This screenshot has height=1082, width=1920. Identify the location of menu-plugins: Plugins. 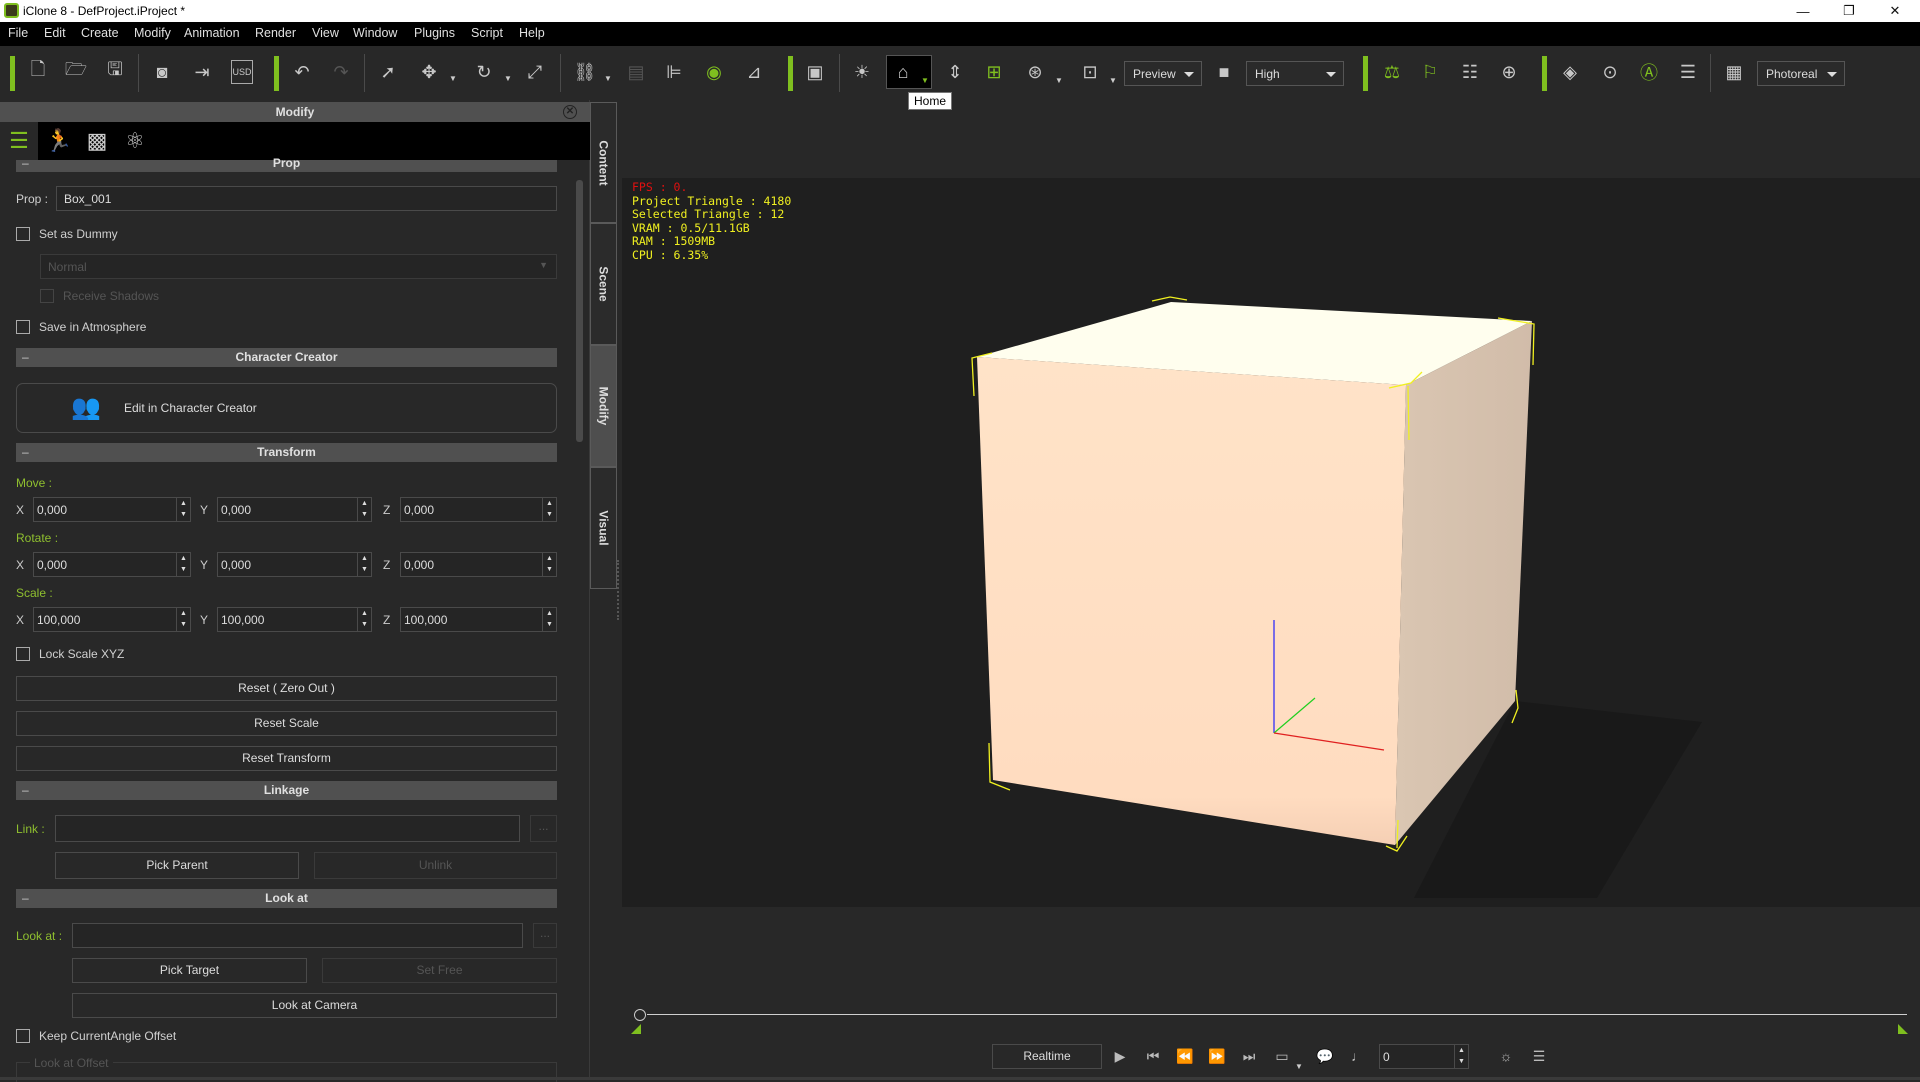
(434, 33).